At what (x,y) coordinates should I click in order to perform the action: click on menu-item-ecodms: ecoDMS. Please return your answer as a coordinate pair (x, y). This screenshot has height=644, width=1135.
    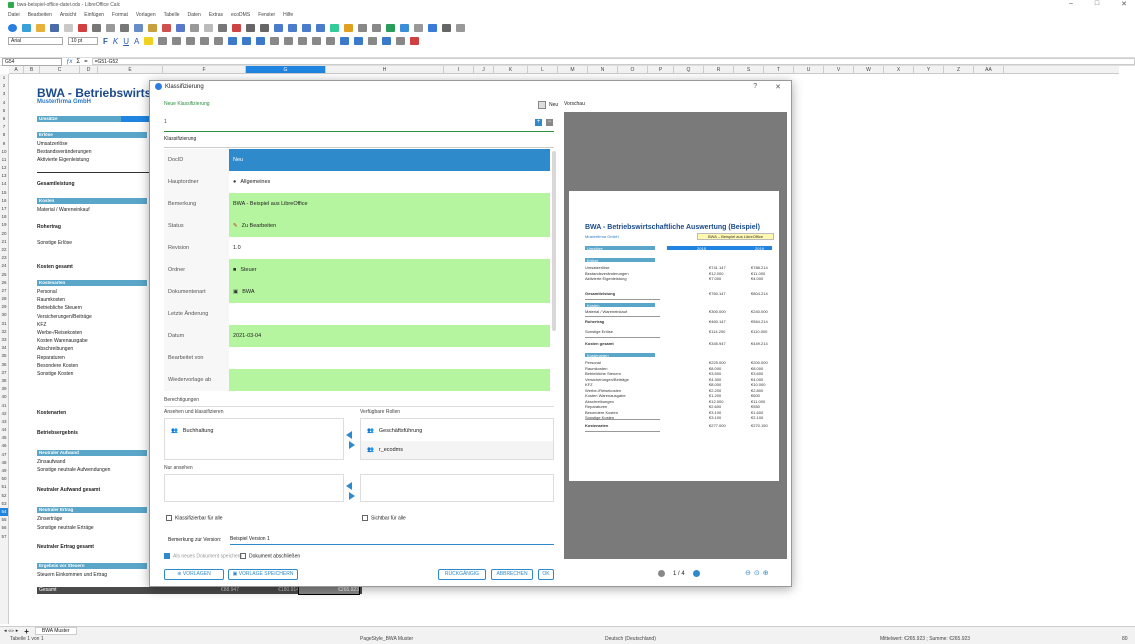
    Looking at the image, I should click on (240, 15).